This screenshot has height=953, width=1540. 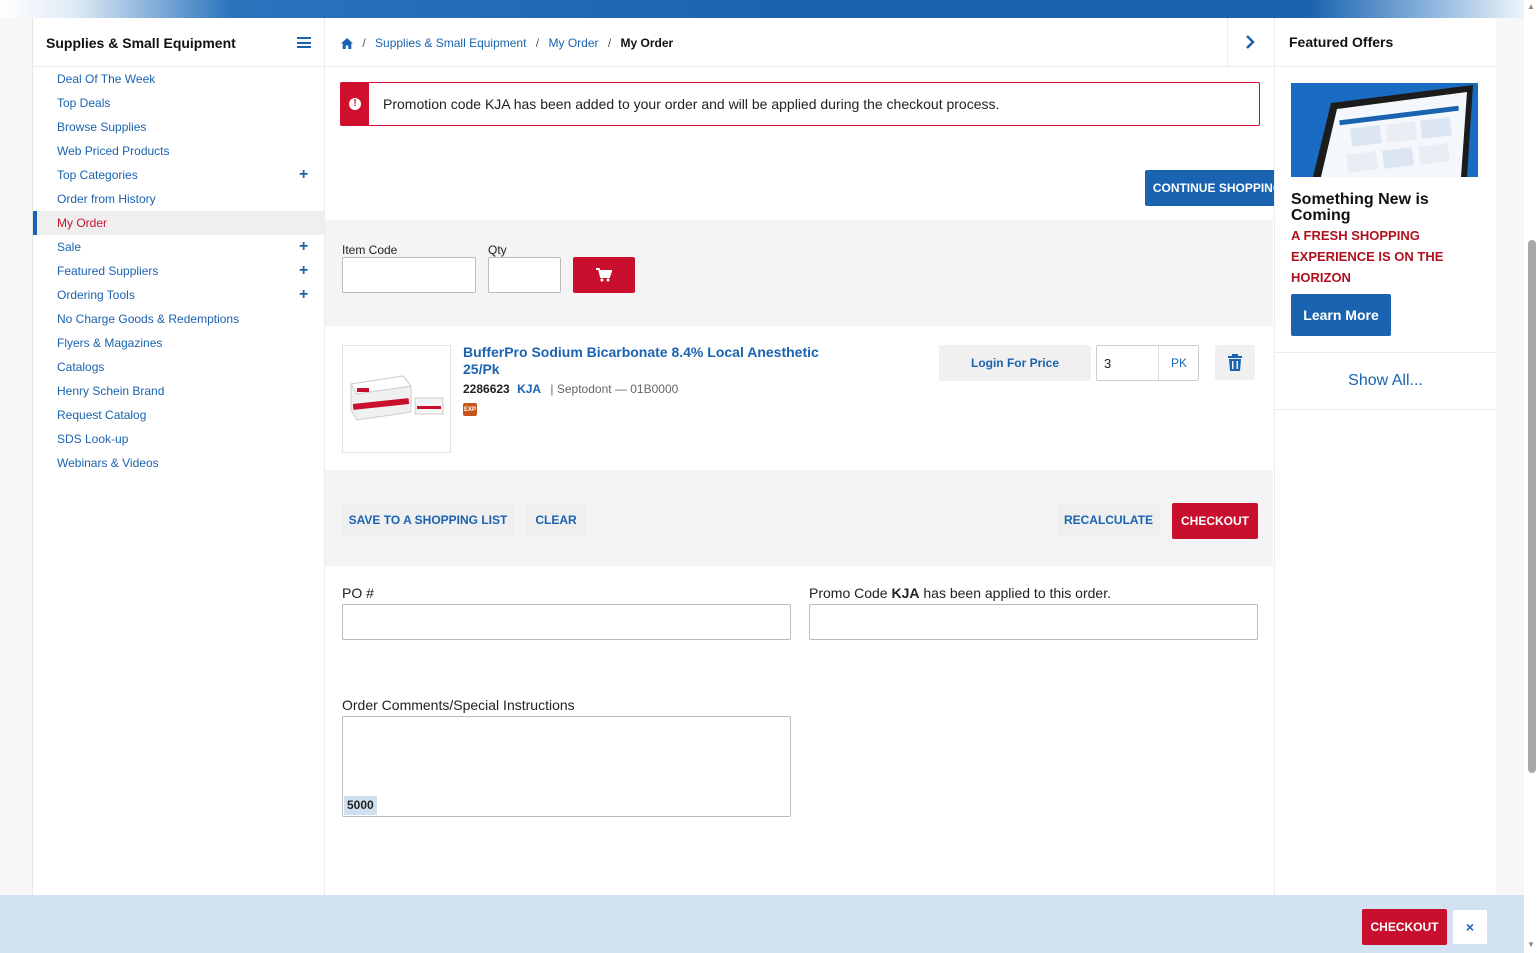 I want to click on alert-badge: !, so click(x=355, y=104).